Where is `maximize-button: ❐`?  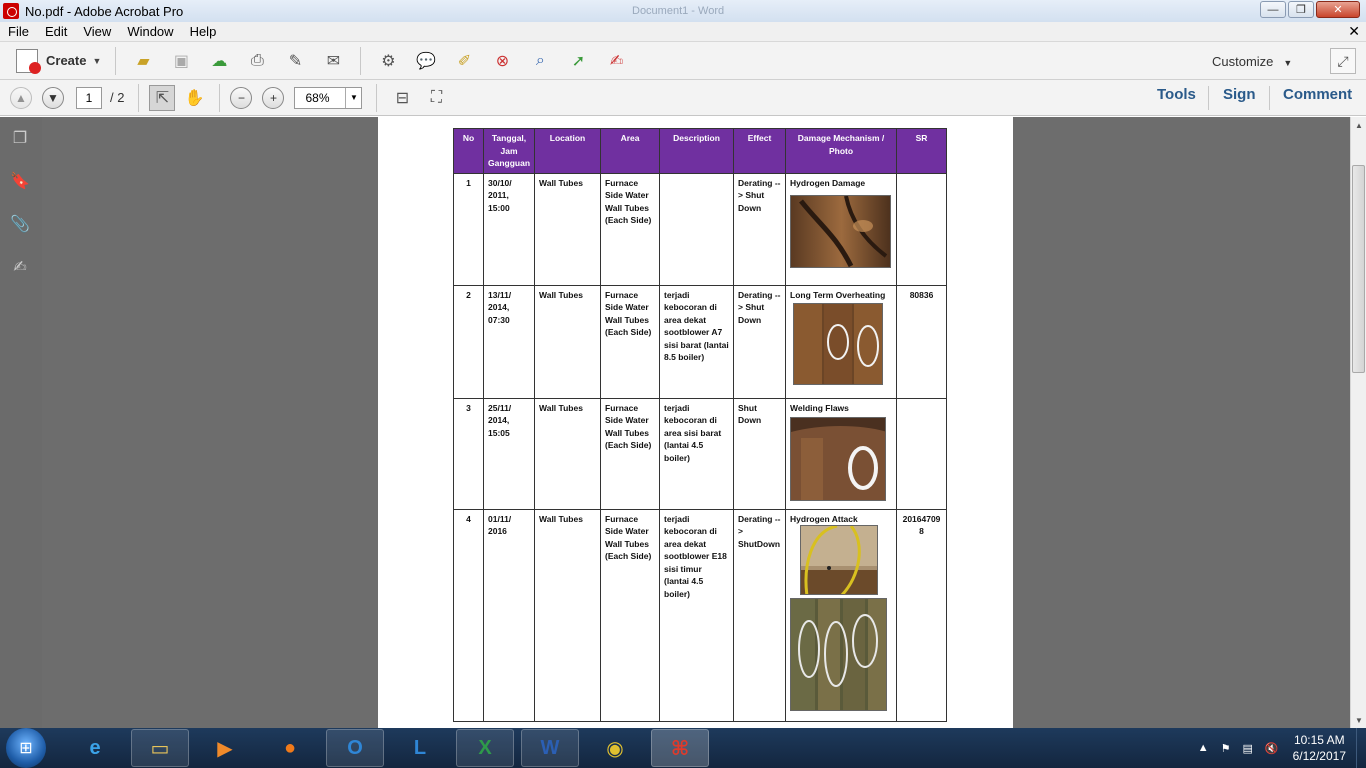
maximize-button: ❐ is located at coordinates (1301, 9).